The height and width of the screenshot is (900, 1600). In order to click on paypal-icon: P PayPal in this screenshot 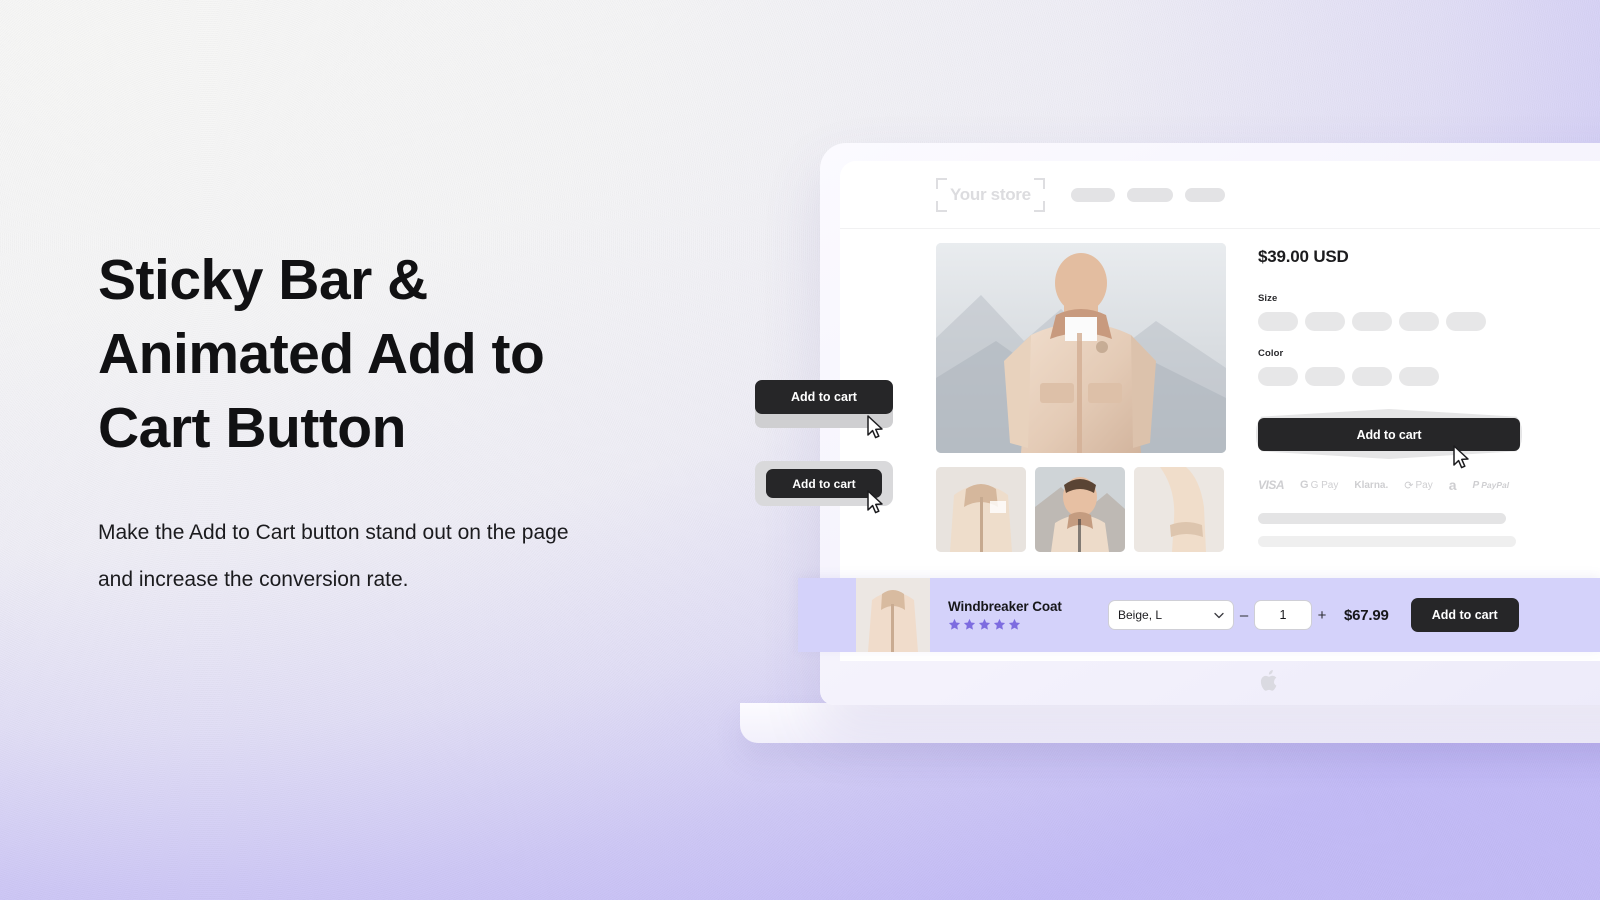, I will do `click(1491, 485)`.